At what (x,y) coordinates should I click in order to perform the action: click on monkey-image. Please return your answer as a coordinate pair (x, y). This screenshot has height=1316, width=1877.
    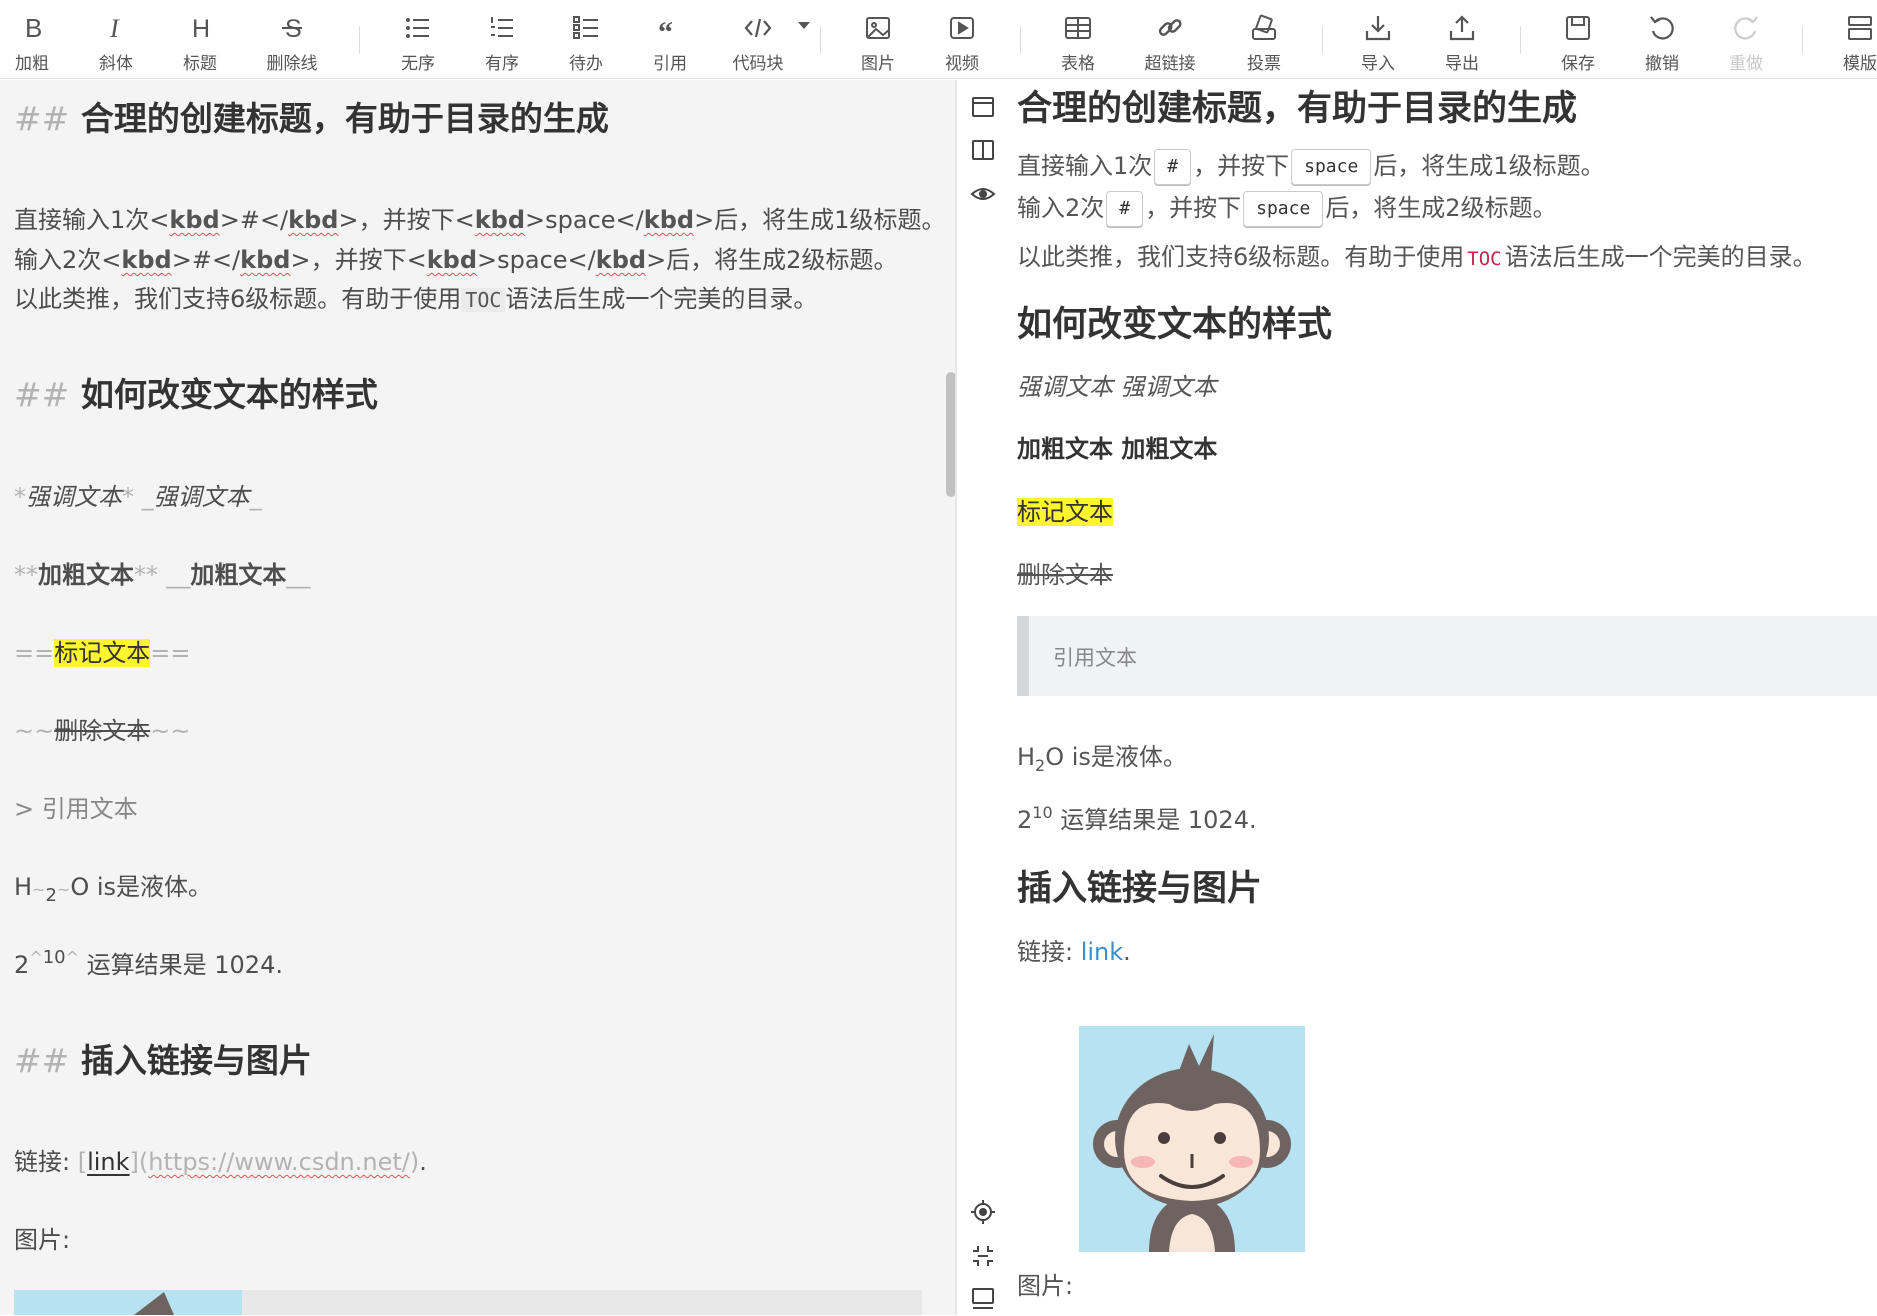
    Looking at the image, I should click on (1192, 1139).